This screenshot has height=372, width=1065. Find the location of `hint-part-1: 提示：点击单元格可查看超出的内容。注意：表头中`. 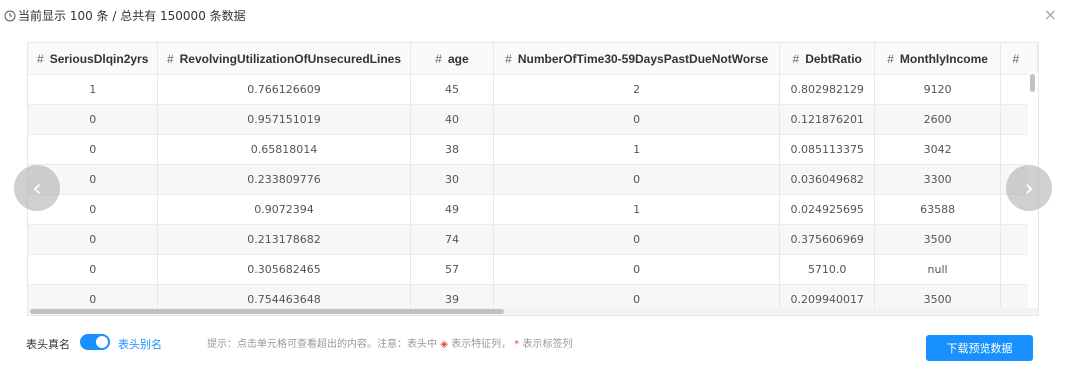

hint-part-1: 提示：点击单元格可查看超出的内容。注意：表头中 is located at coordinates (322, 344).